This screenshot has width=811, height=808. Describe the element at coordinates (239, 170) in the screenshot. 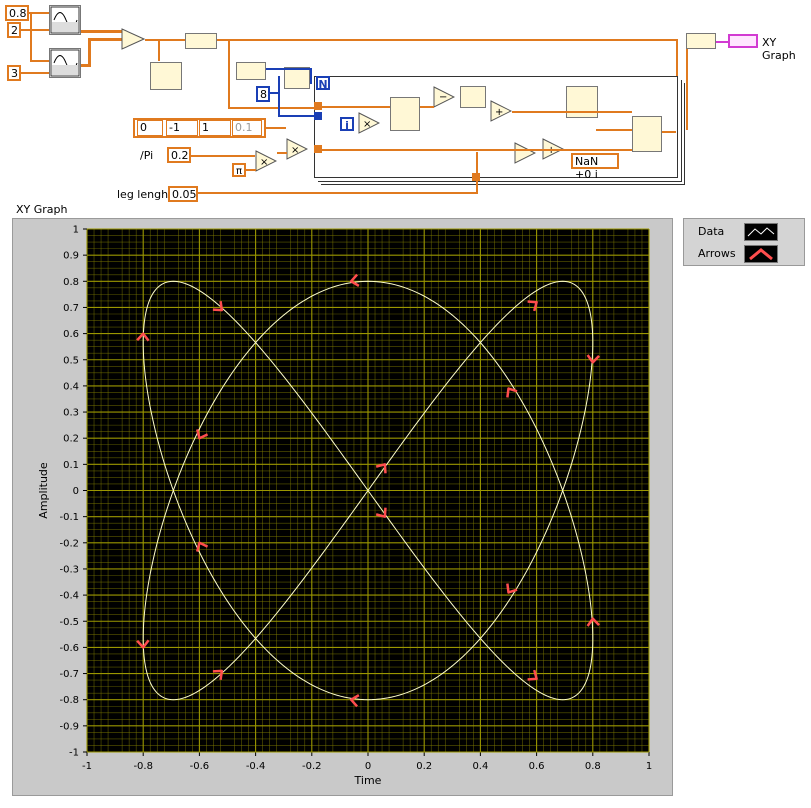

I see `pi-constant: π` at that location.